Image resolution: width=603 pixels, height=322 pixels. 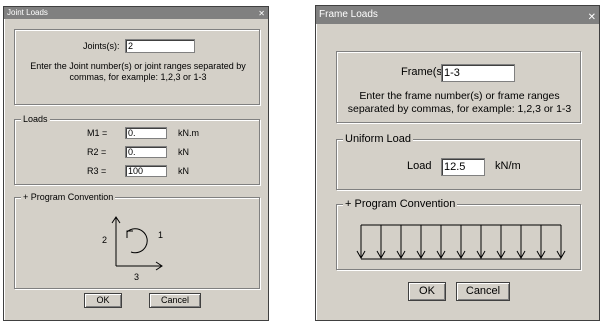 I want to click on frame-convention-group: + Program Convention, so click(x=458, y=234).